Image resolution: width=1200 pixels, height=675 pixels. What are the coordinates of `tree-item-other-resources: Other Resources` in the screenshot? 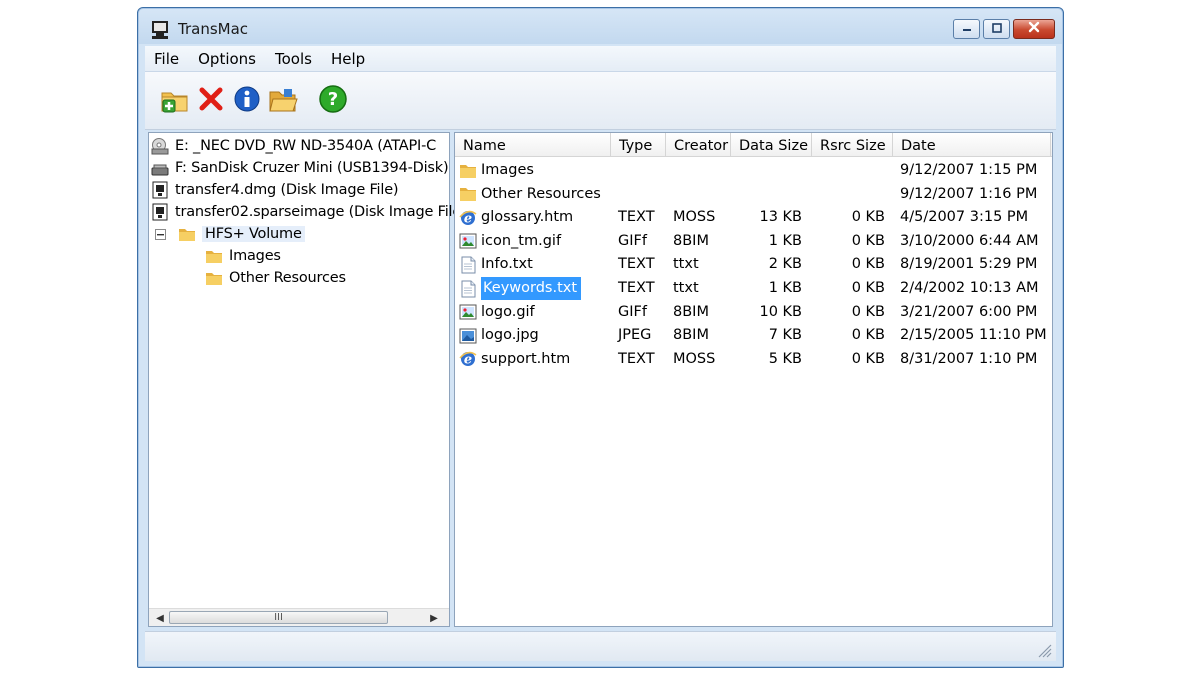 It's located at (275, 278).